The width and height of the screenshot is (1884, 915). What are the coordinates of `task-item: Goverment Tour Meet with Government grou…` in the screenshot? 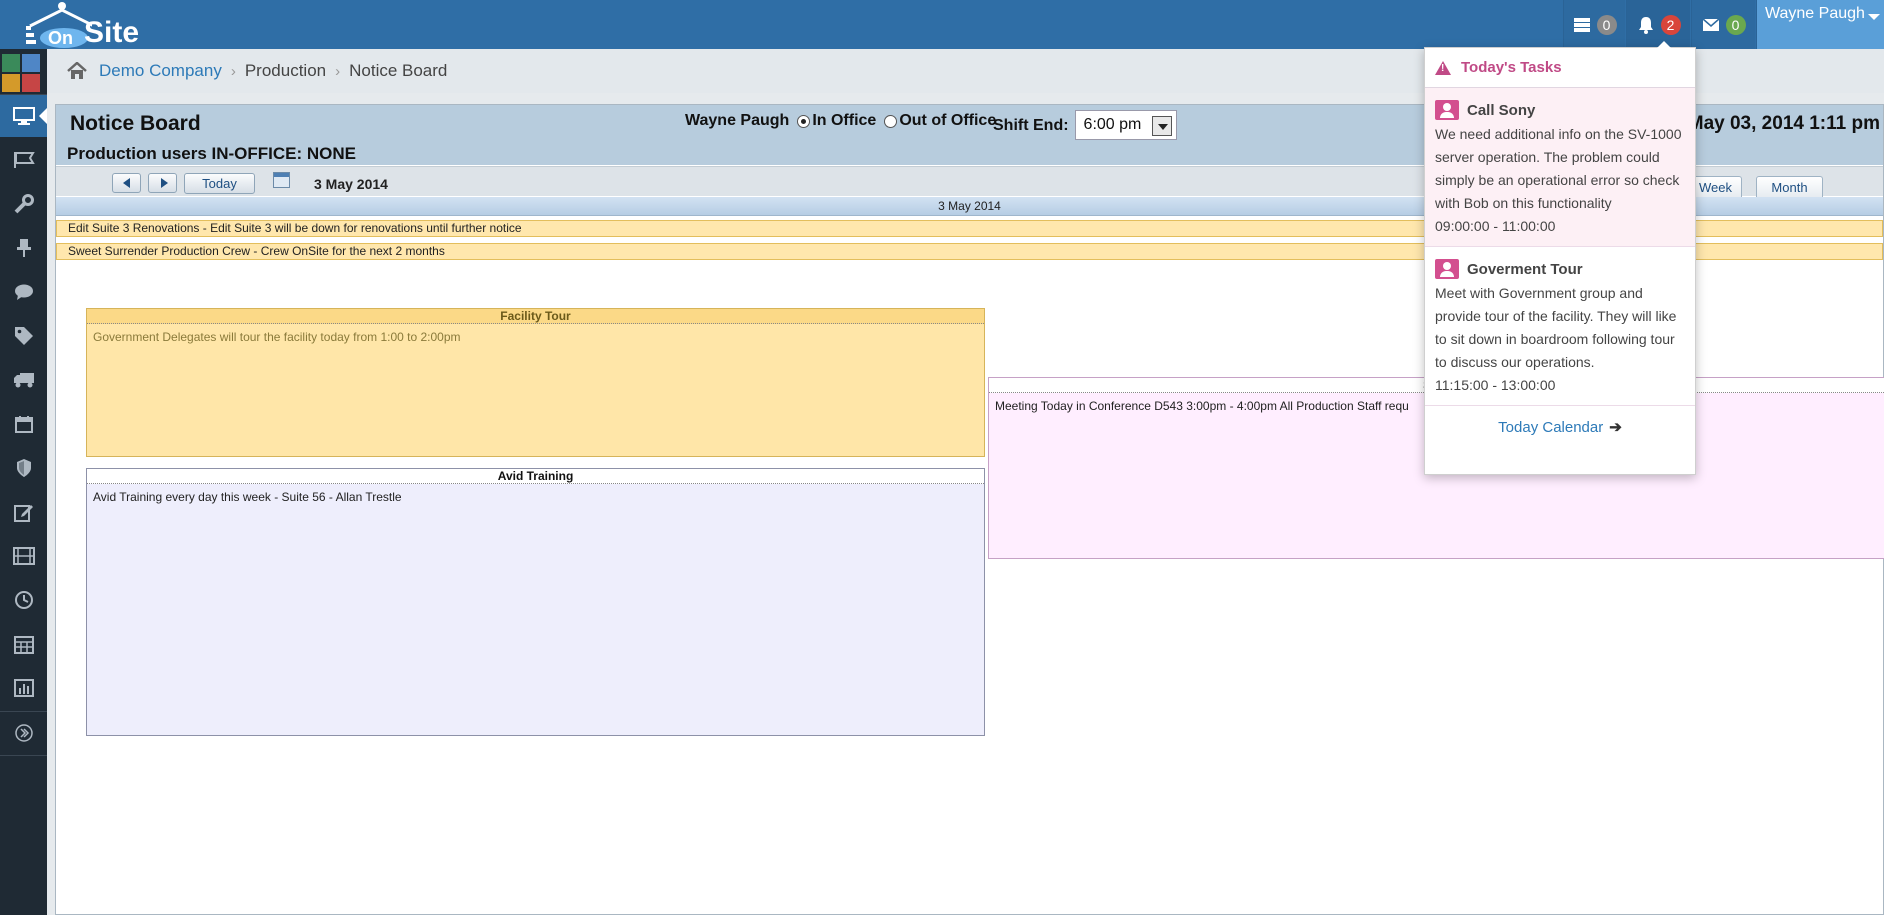 It's located at (1560, 326).